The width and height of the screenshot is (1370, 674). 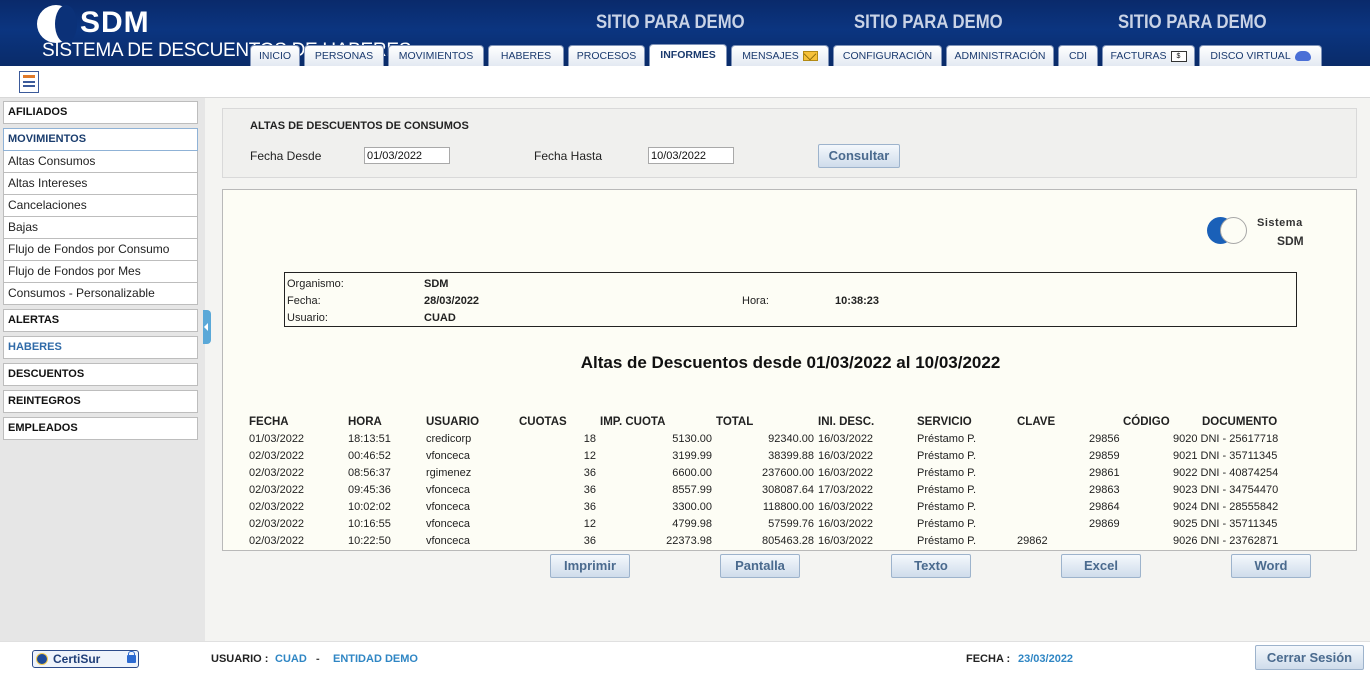 I want to click on fecha-desde-input, so click(x=407, y=155).